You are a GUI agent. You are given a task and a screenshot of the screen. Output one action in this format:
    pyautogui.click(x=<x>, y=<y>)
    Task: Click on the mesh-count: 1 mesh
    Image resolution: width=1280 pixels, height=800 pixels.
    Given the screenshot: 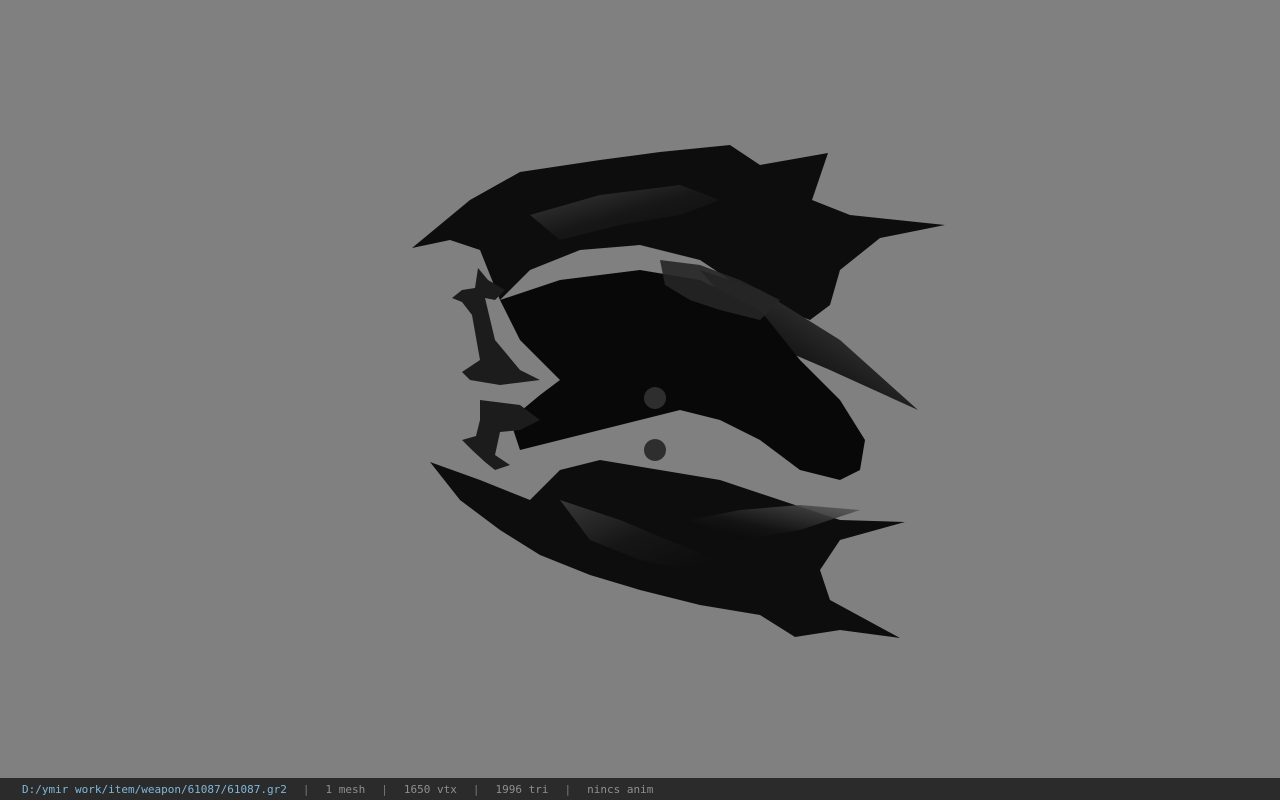 What is the action you would take?
    pyautogui.click(x=345, y=789)
    